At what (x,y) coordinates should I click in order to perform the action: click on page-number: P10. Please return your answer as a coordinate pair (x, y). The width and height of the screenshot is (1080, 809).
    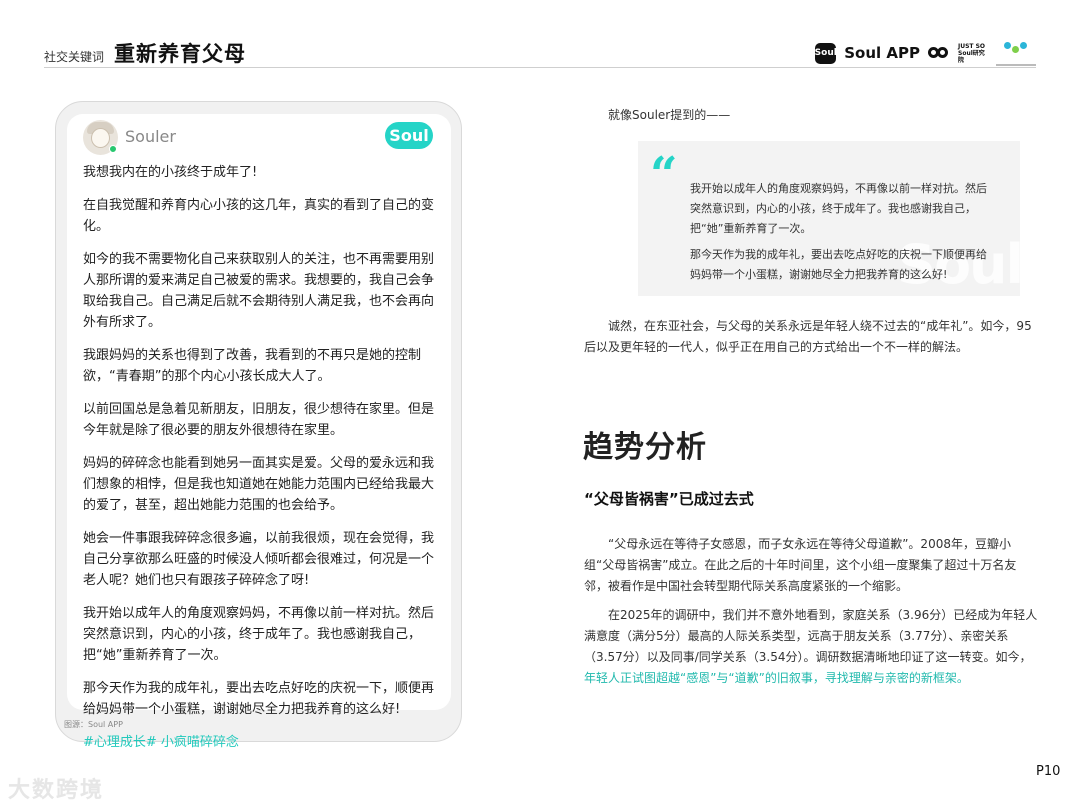
    Looking at the image, I should click on (1048, 771).